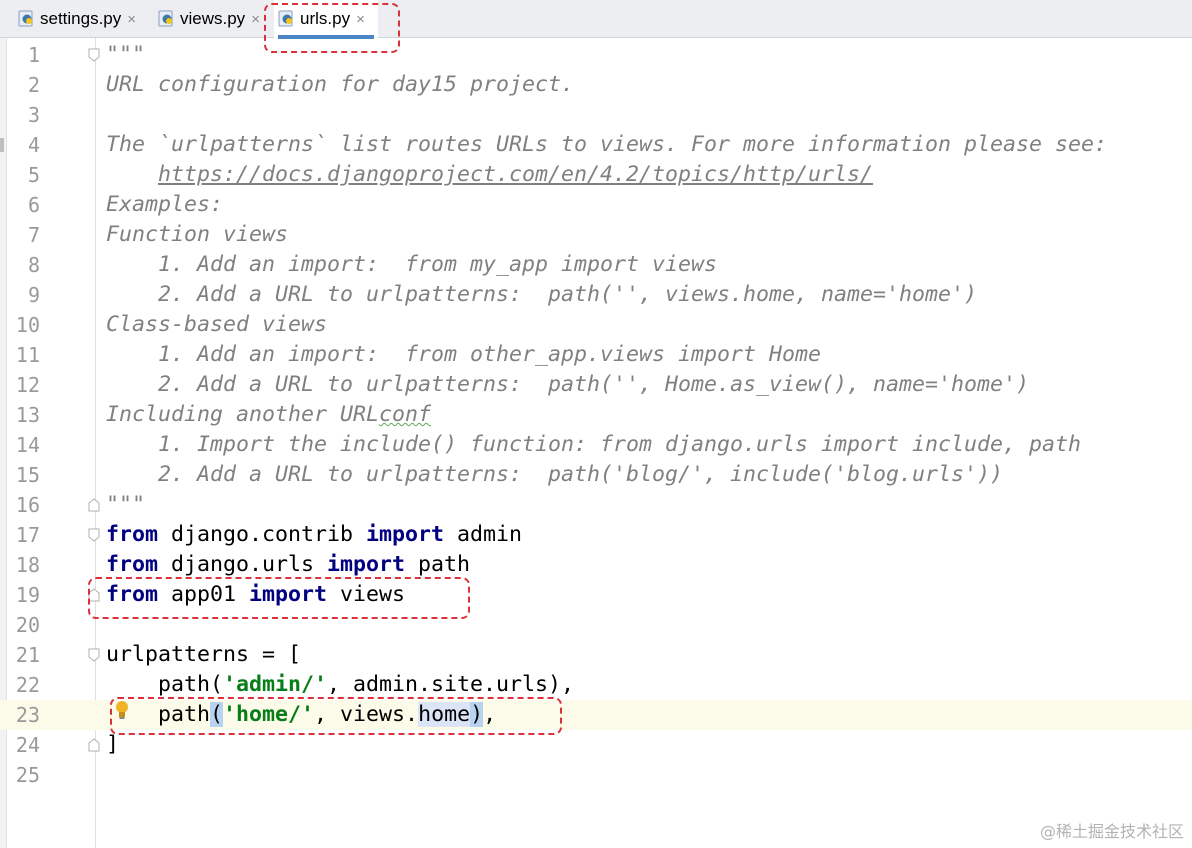  I want to click on code-token: urlpatterns = [, so click(204, 654).